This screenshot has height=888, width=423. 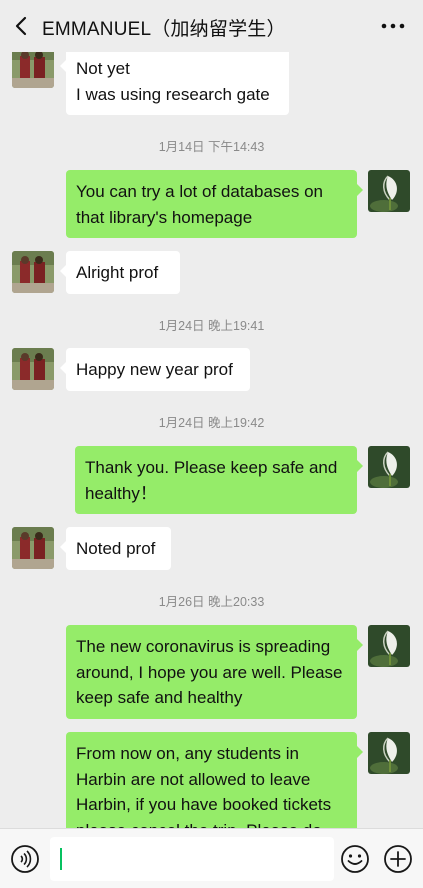 I want to click on more-functions-button, so click(x=398, y=859).